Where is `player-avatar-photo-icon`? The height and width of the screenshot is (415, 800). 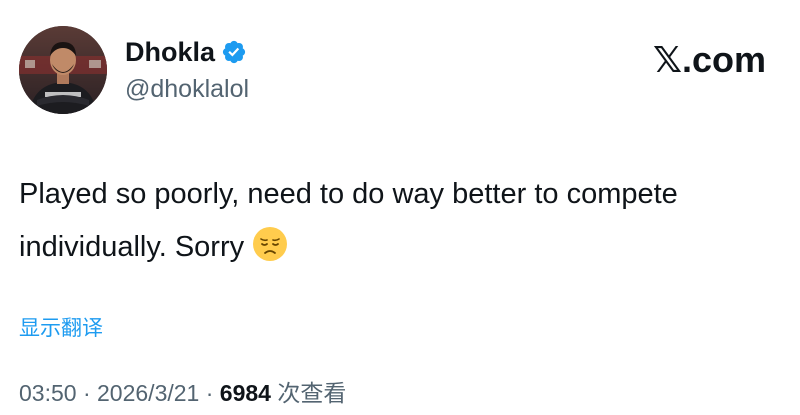 player-avatar-photo-icon is located at coordinates (63, 70).